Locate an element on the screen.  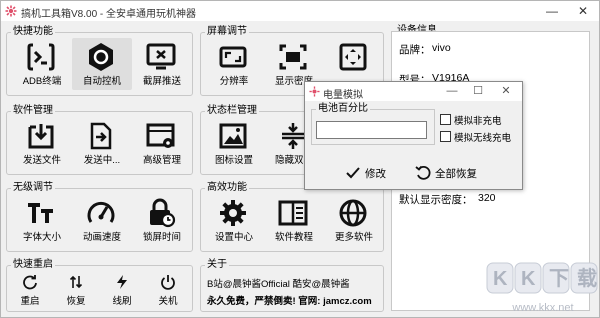
tile-send-file: 发送文件 is located at coordinates (42, 143).